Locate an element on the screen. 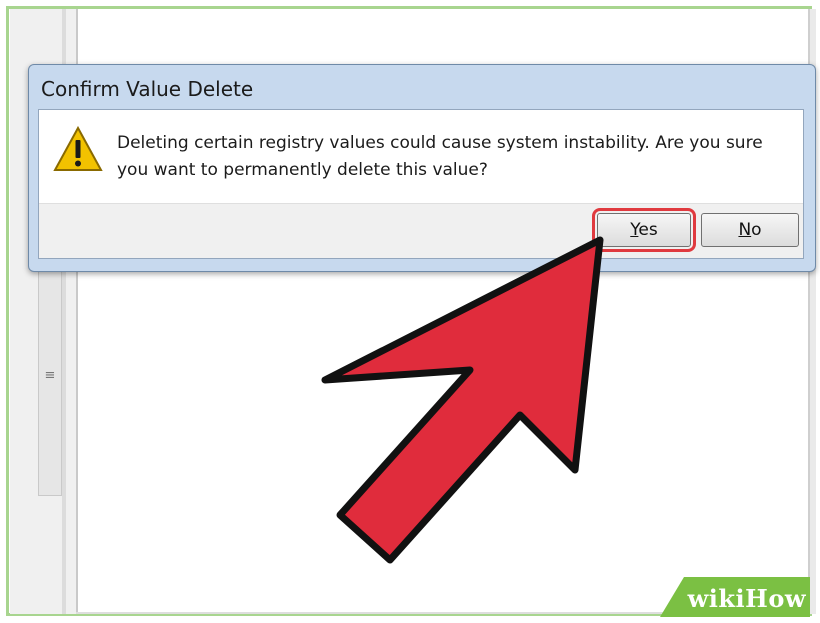 The image size is (820, 623). warning-icon is located at coordinates (78, 148).